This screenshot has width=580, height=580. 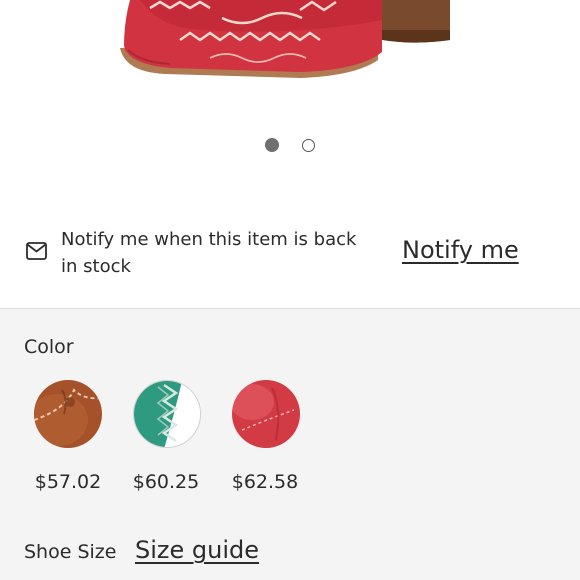 What do you see at coordinates (285, 39) in the screenshot?
I see `red-boot-image` at bounding box center [285, 39].